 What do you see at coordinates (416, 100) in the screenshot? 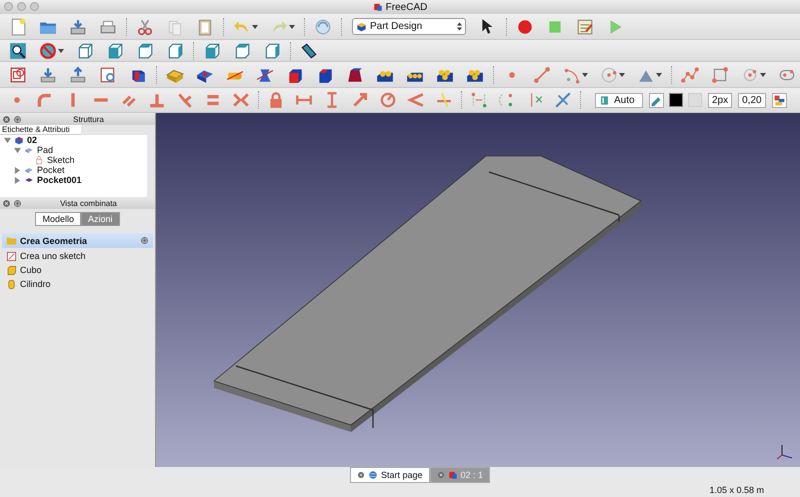
I see `angle-icon` at bounding box center [416, 100].